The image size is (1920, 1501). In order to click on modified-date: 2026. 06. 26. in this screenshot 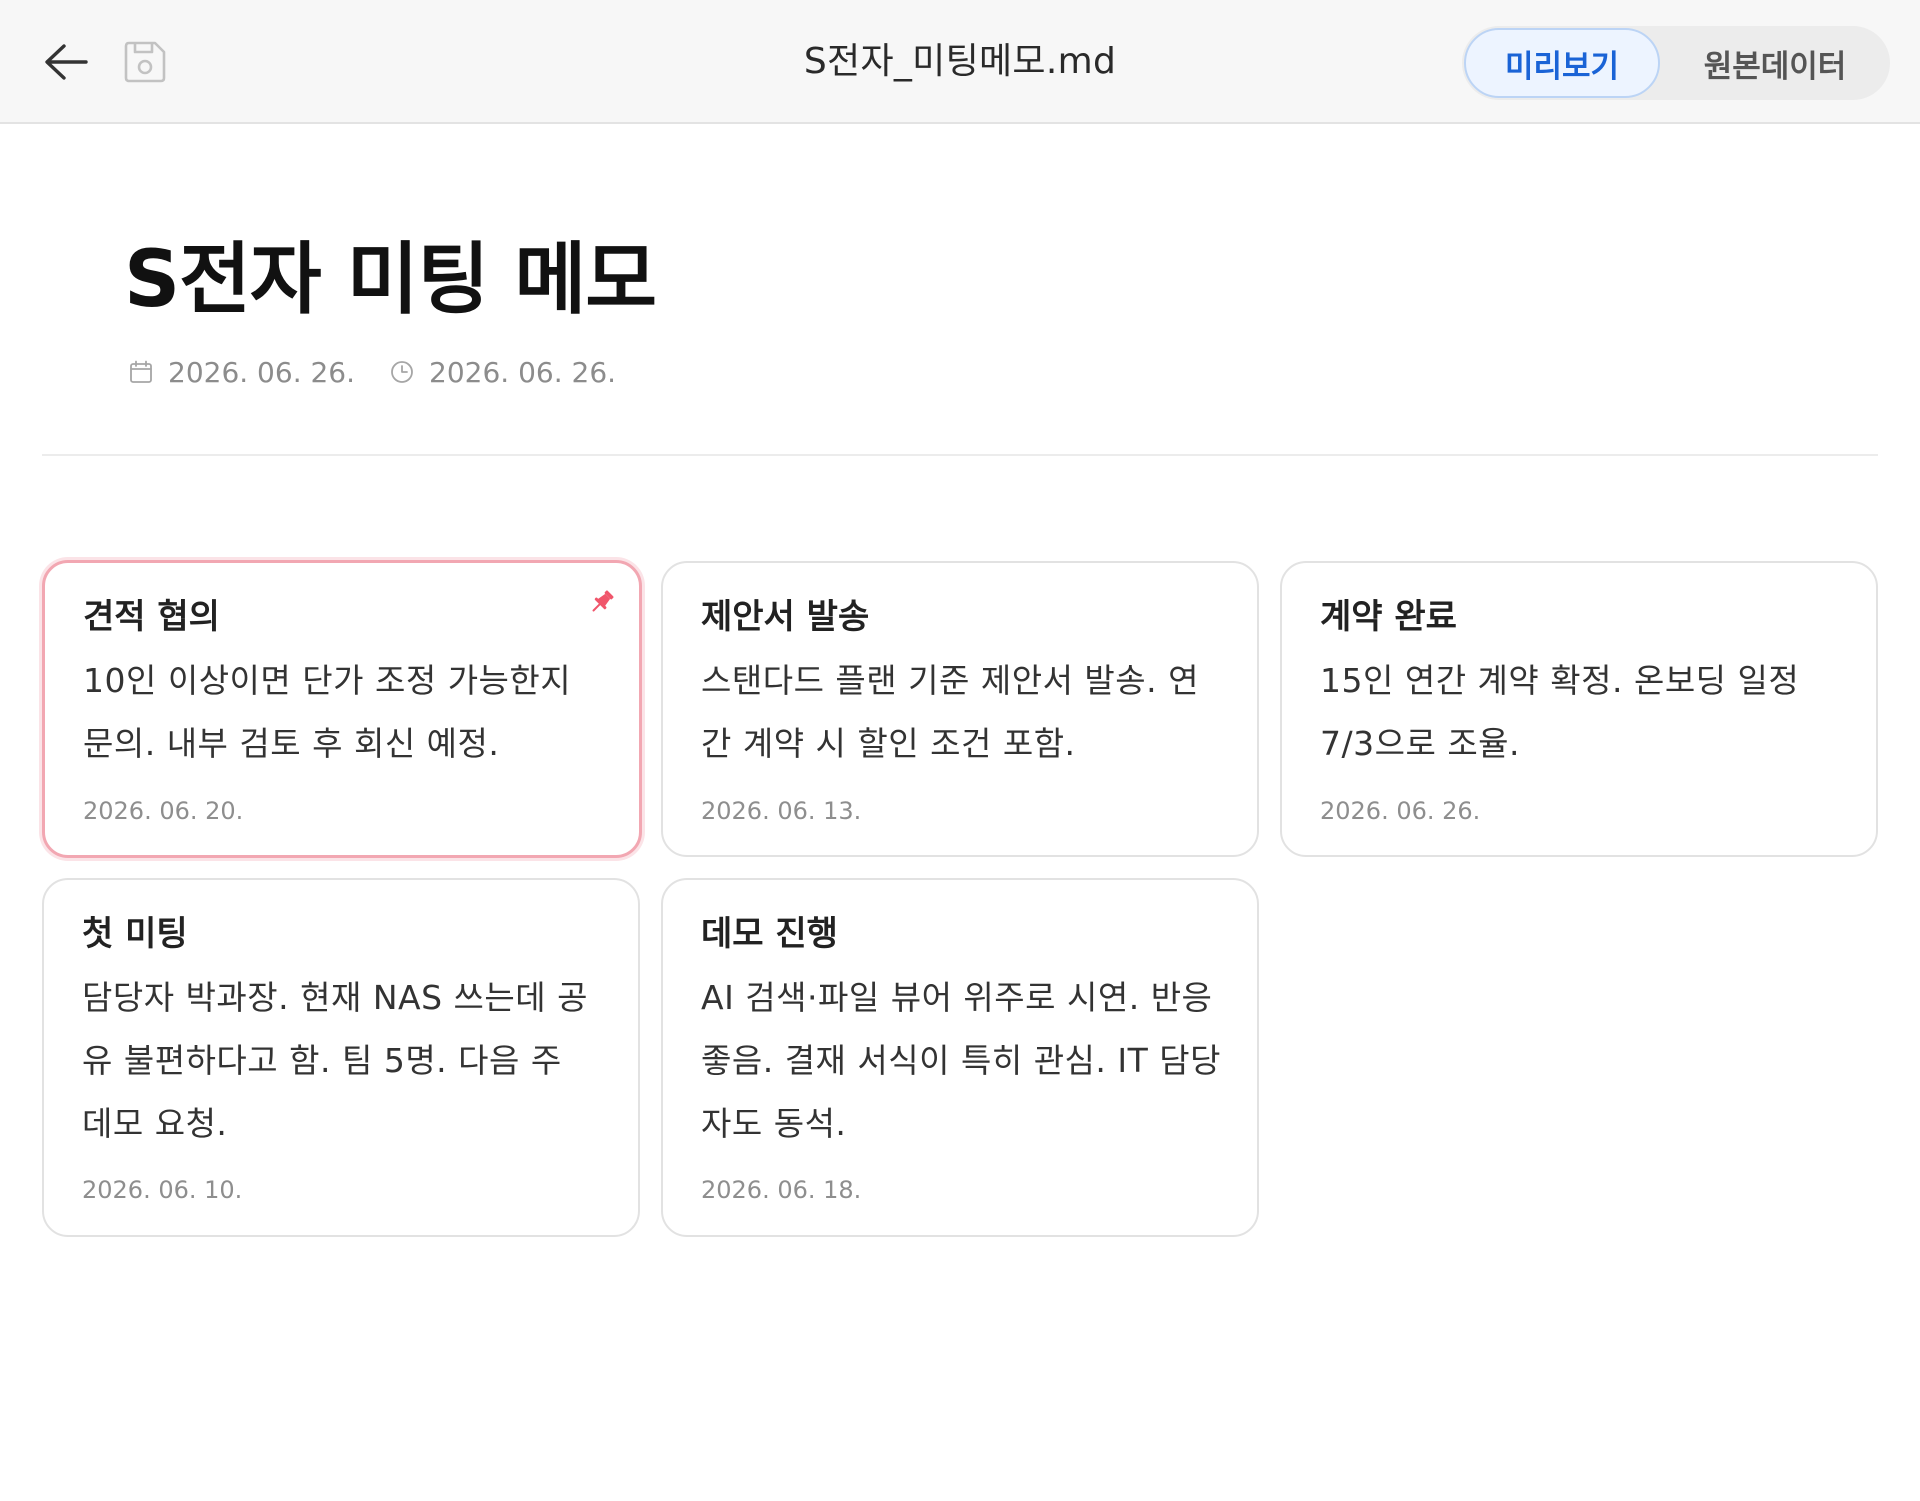, I will do `click(502, 372)`.